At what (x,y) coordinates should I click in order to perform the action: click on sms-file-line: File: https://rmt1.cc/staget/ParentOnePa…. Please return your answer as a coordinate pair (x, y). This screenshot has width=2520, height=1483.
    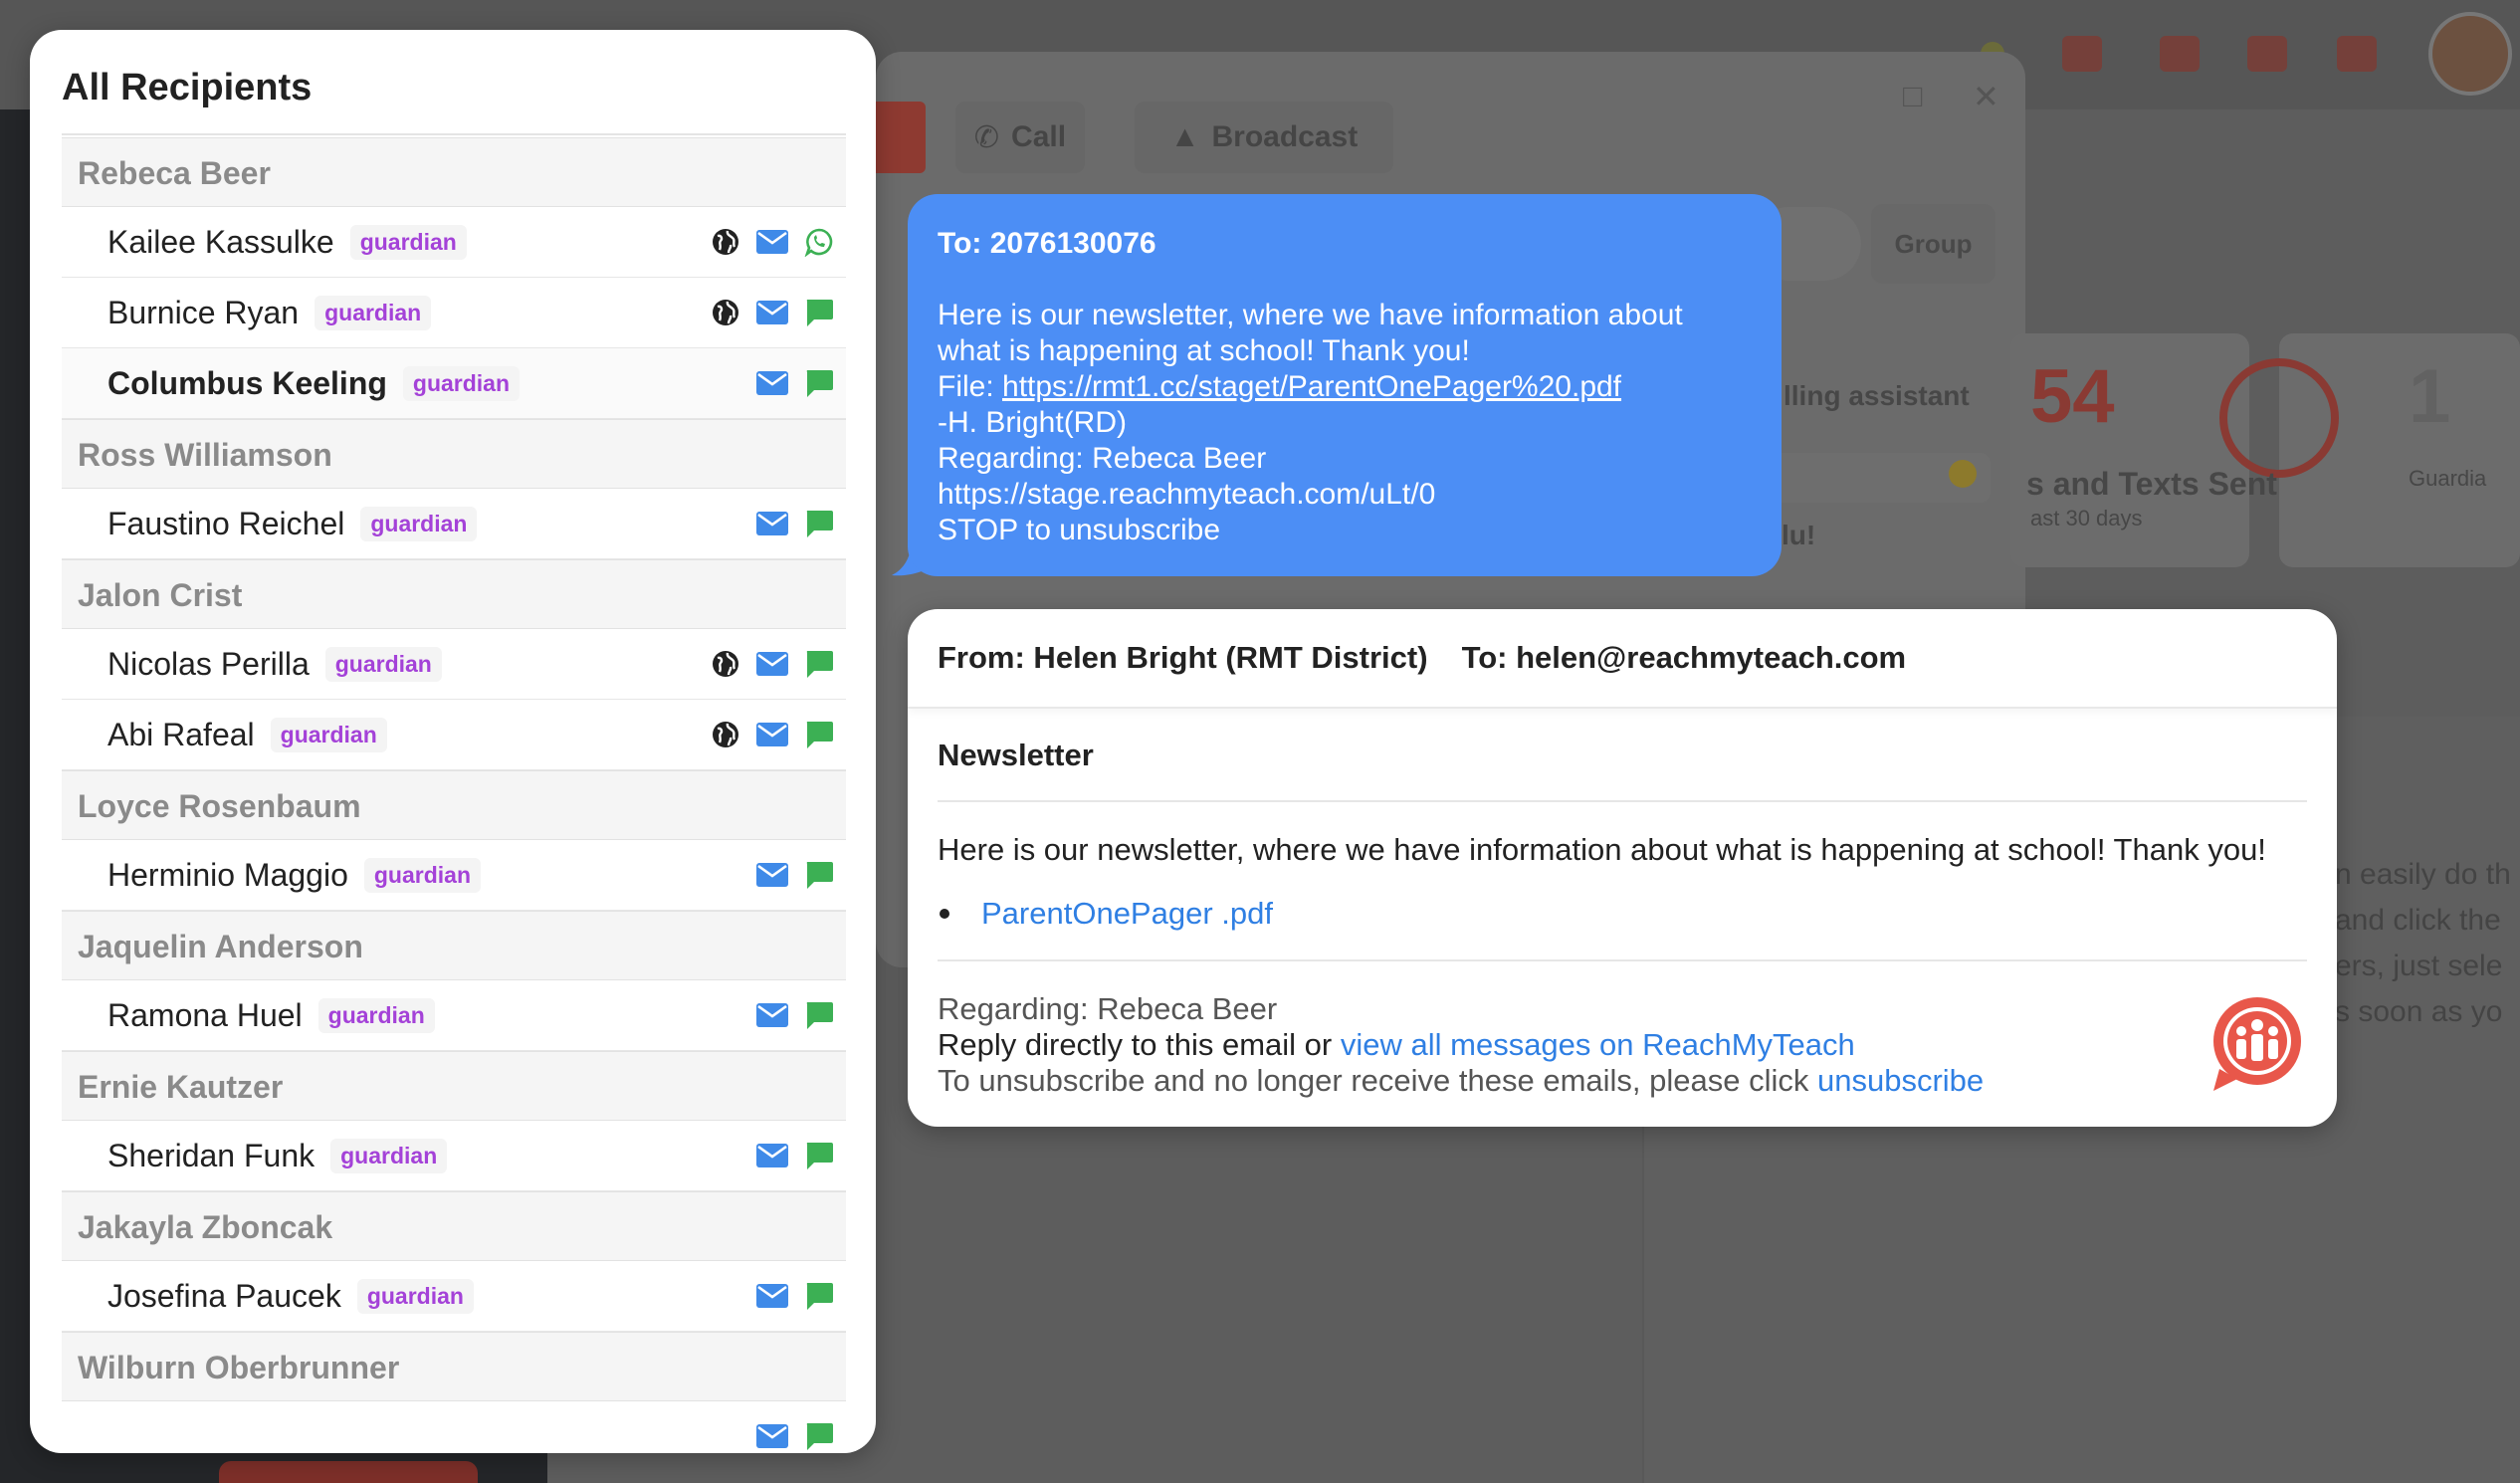
    Looking at the image, I should click on (1345, 387).